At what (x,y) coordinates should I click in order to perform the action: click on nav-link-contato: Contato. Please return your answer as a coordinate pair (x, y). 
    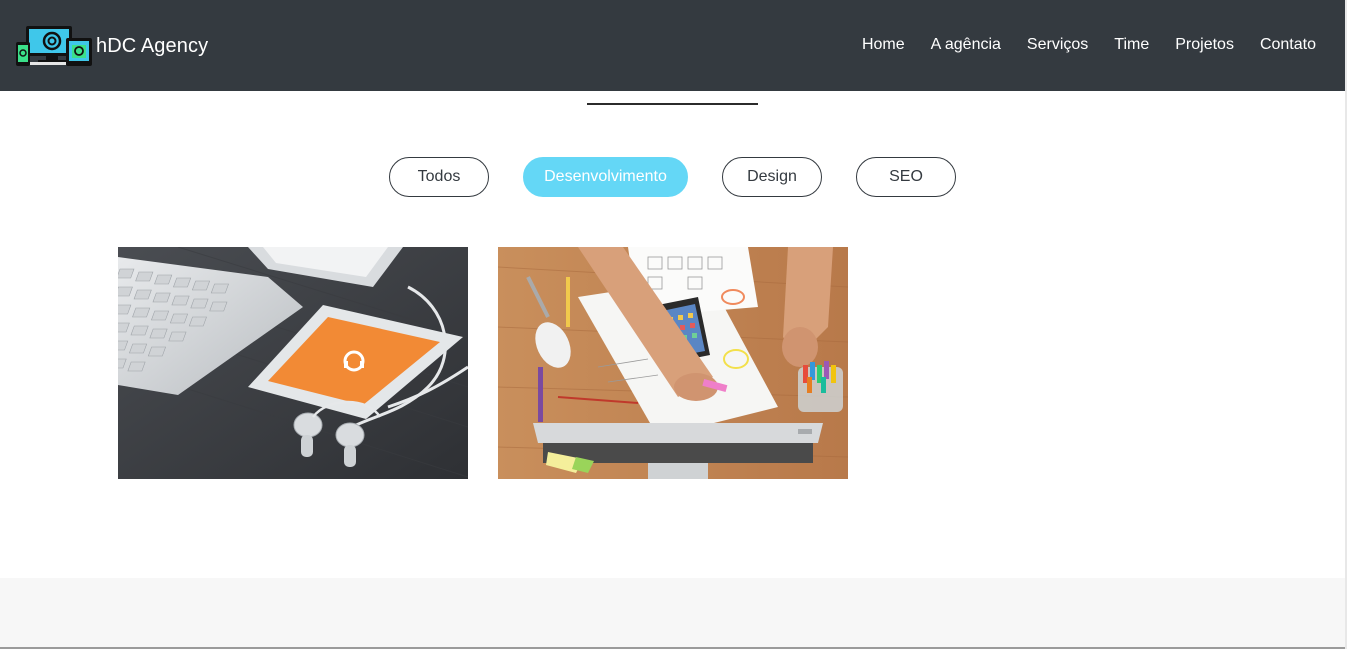
    Looking at the image, I should click on (1288, 45).